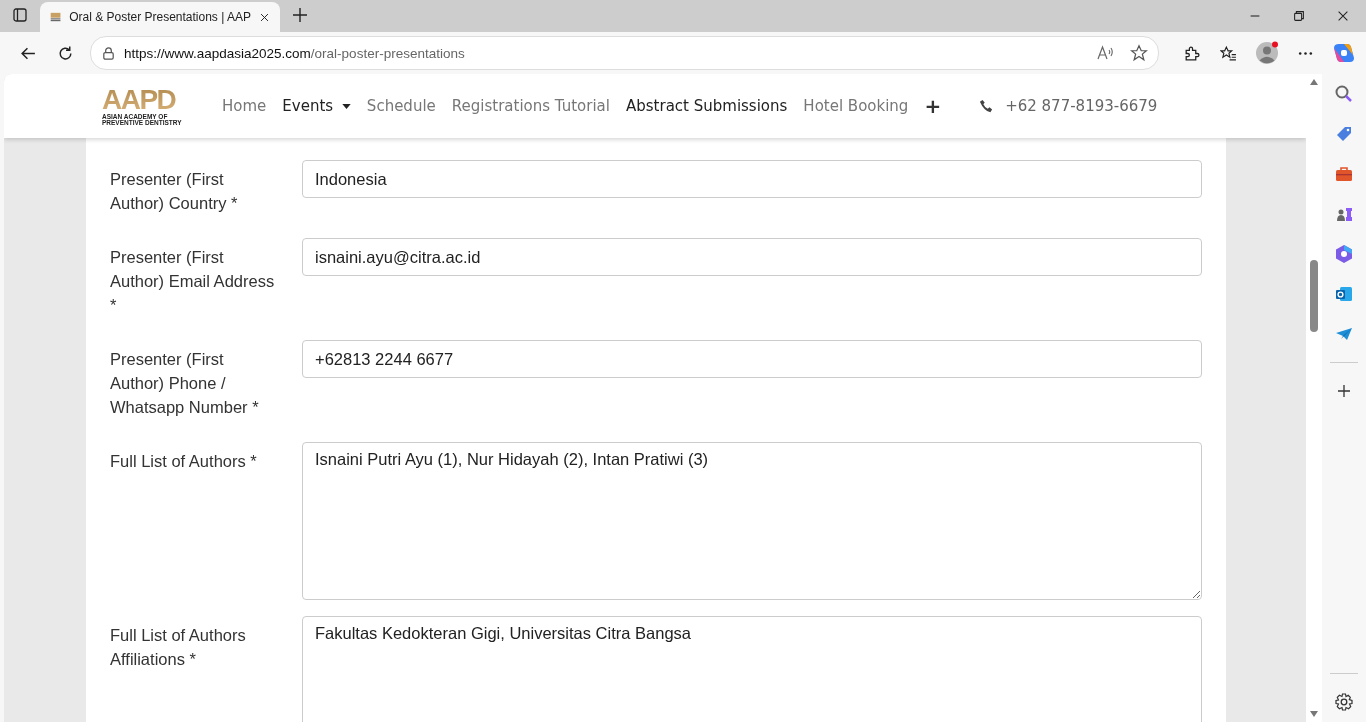  I want to click on tab-actions-icon, so click(20, 15).